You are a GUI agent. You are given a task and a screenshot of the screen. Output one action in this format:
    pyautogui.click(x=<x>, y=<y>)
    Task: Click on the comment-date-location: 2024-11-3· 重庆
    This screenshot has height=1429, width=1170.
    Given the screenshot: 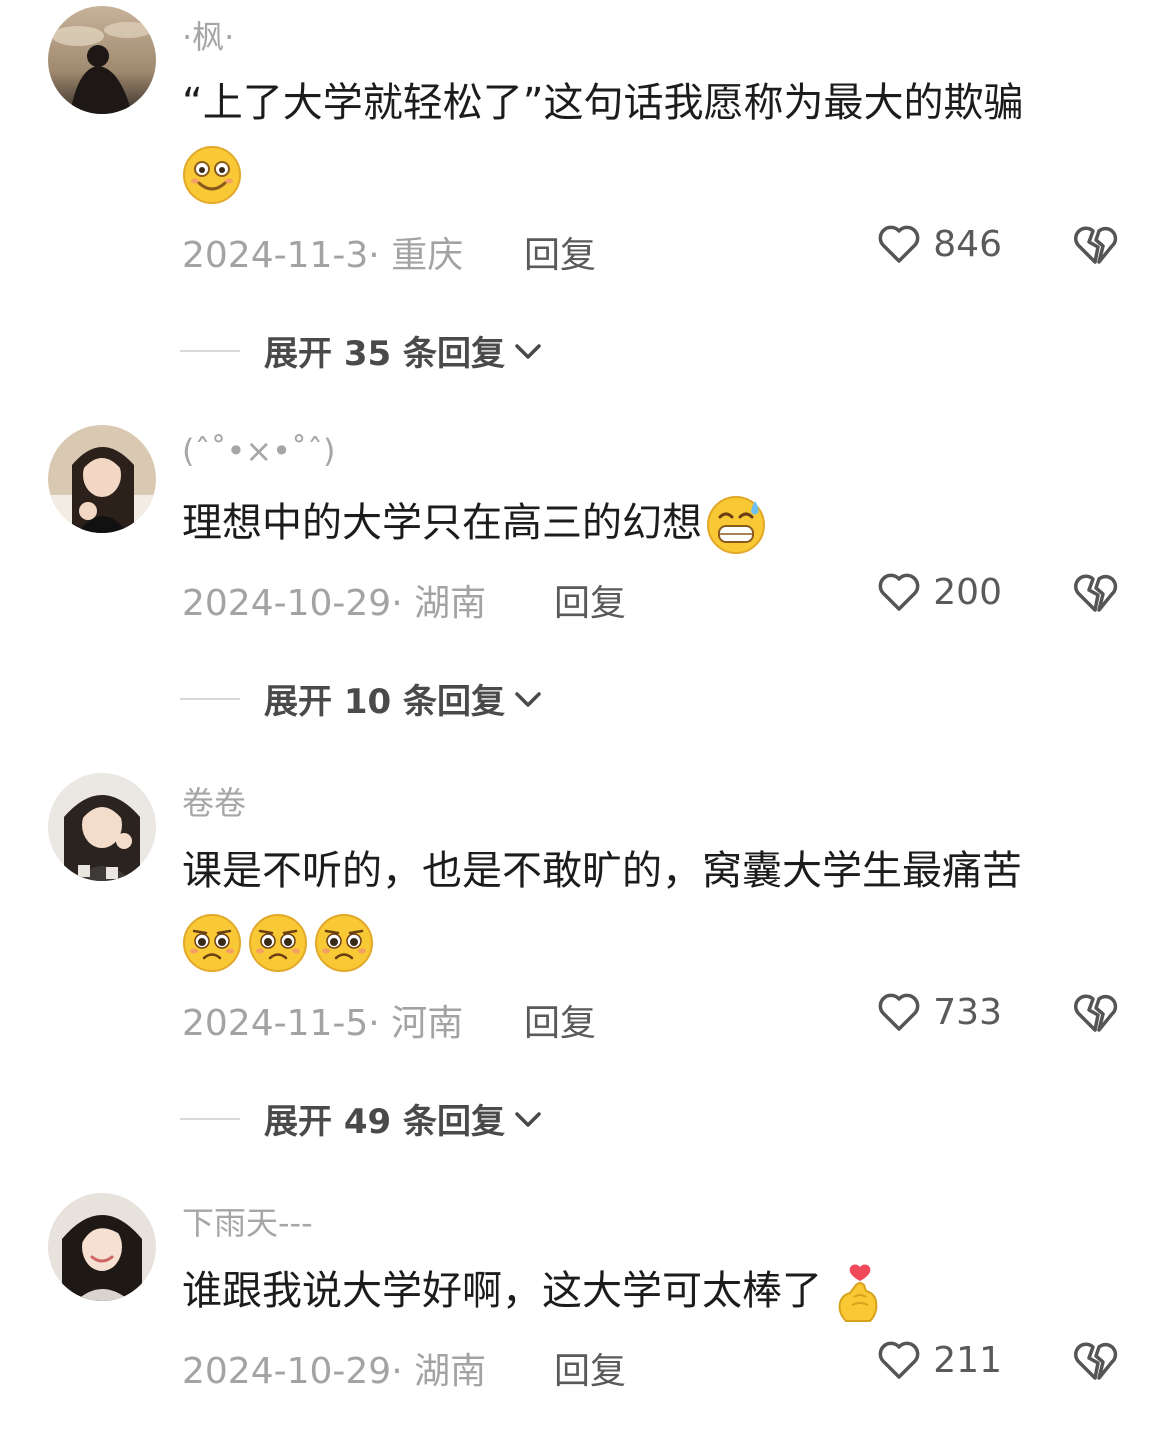 What is the action you would take?
    pyautogui.click(x=323, y=255)
    